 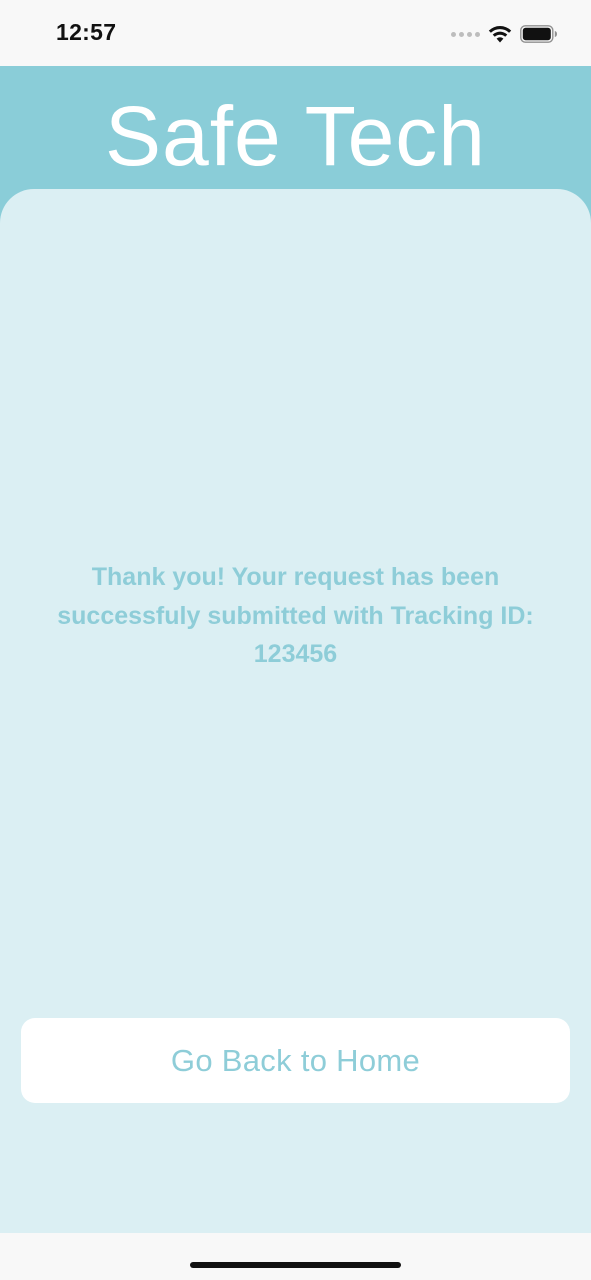 What do you see at coordinates (538, 34) in the screenshot?
I see `battery-icon` at bounding box center [538, 34].